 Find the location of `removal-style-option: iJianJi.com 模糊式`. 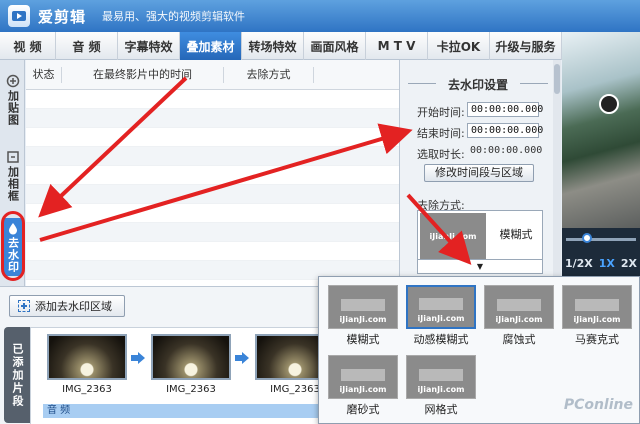

removal-style-option: iJianJi.com 模糊式 is located at coordinates (363, 316).